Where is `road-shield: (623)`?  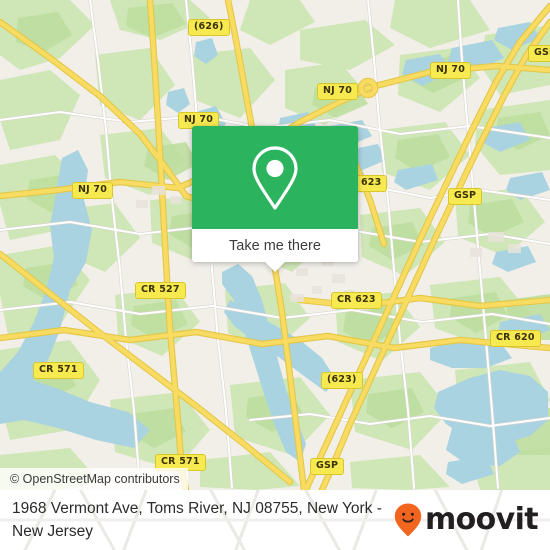 road-shield: (623) is located at coordinates (342, 380).